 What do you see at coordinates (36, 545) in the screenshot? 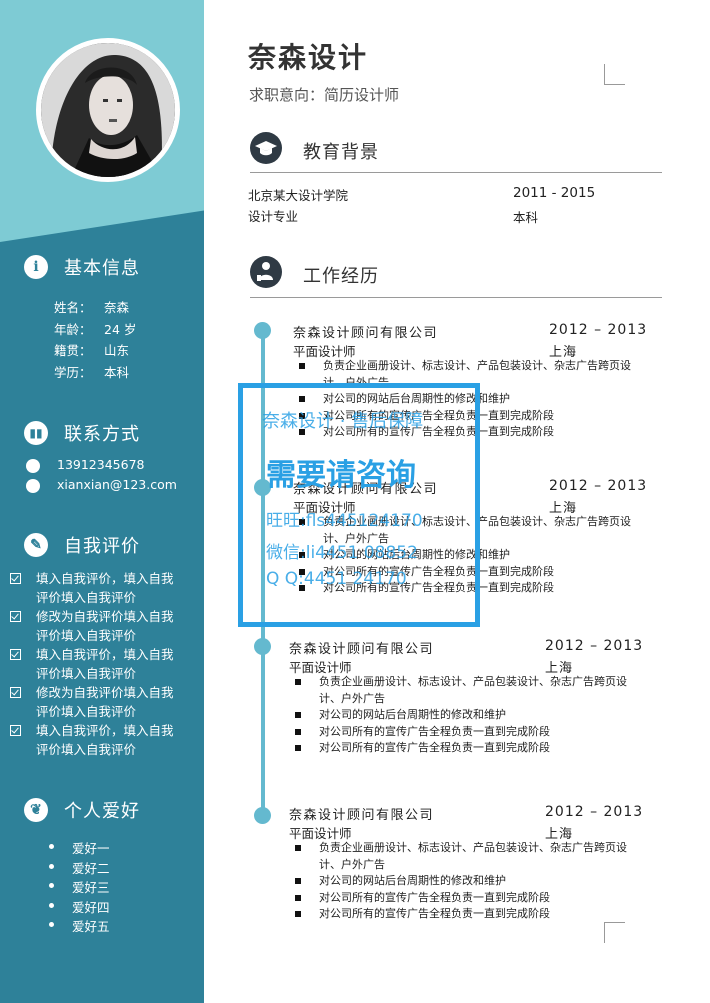
I see `pen-icon: ✎` at bounding box center [36, 545].